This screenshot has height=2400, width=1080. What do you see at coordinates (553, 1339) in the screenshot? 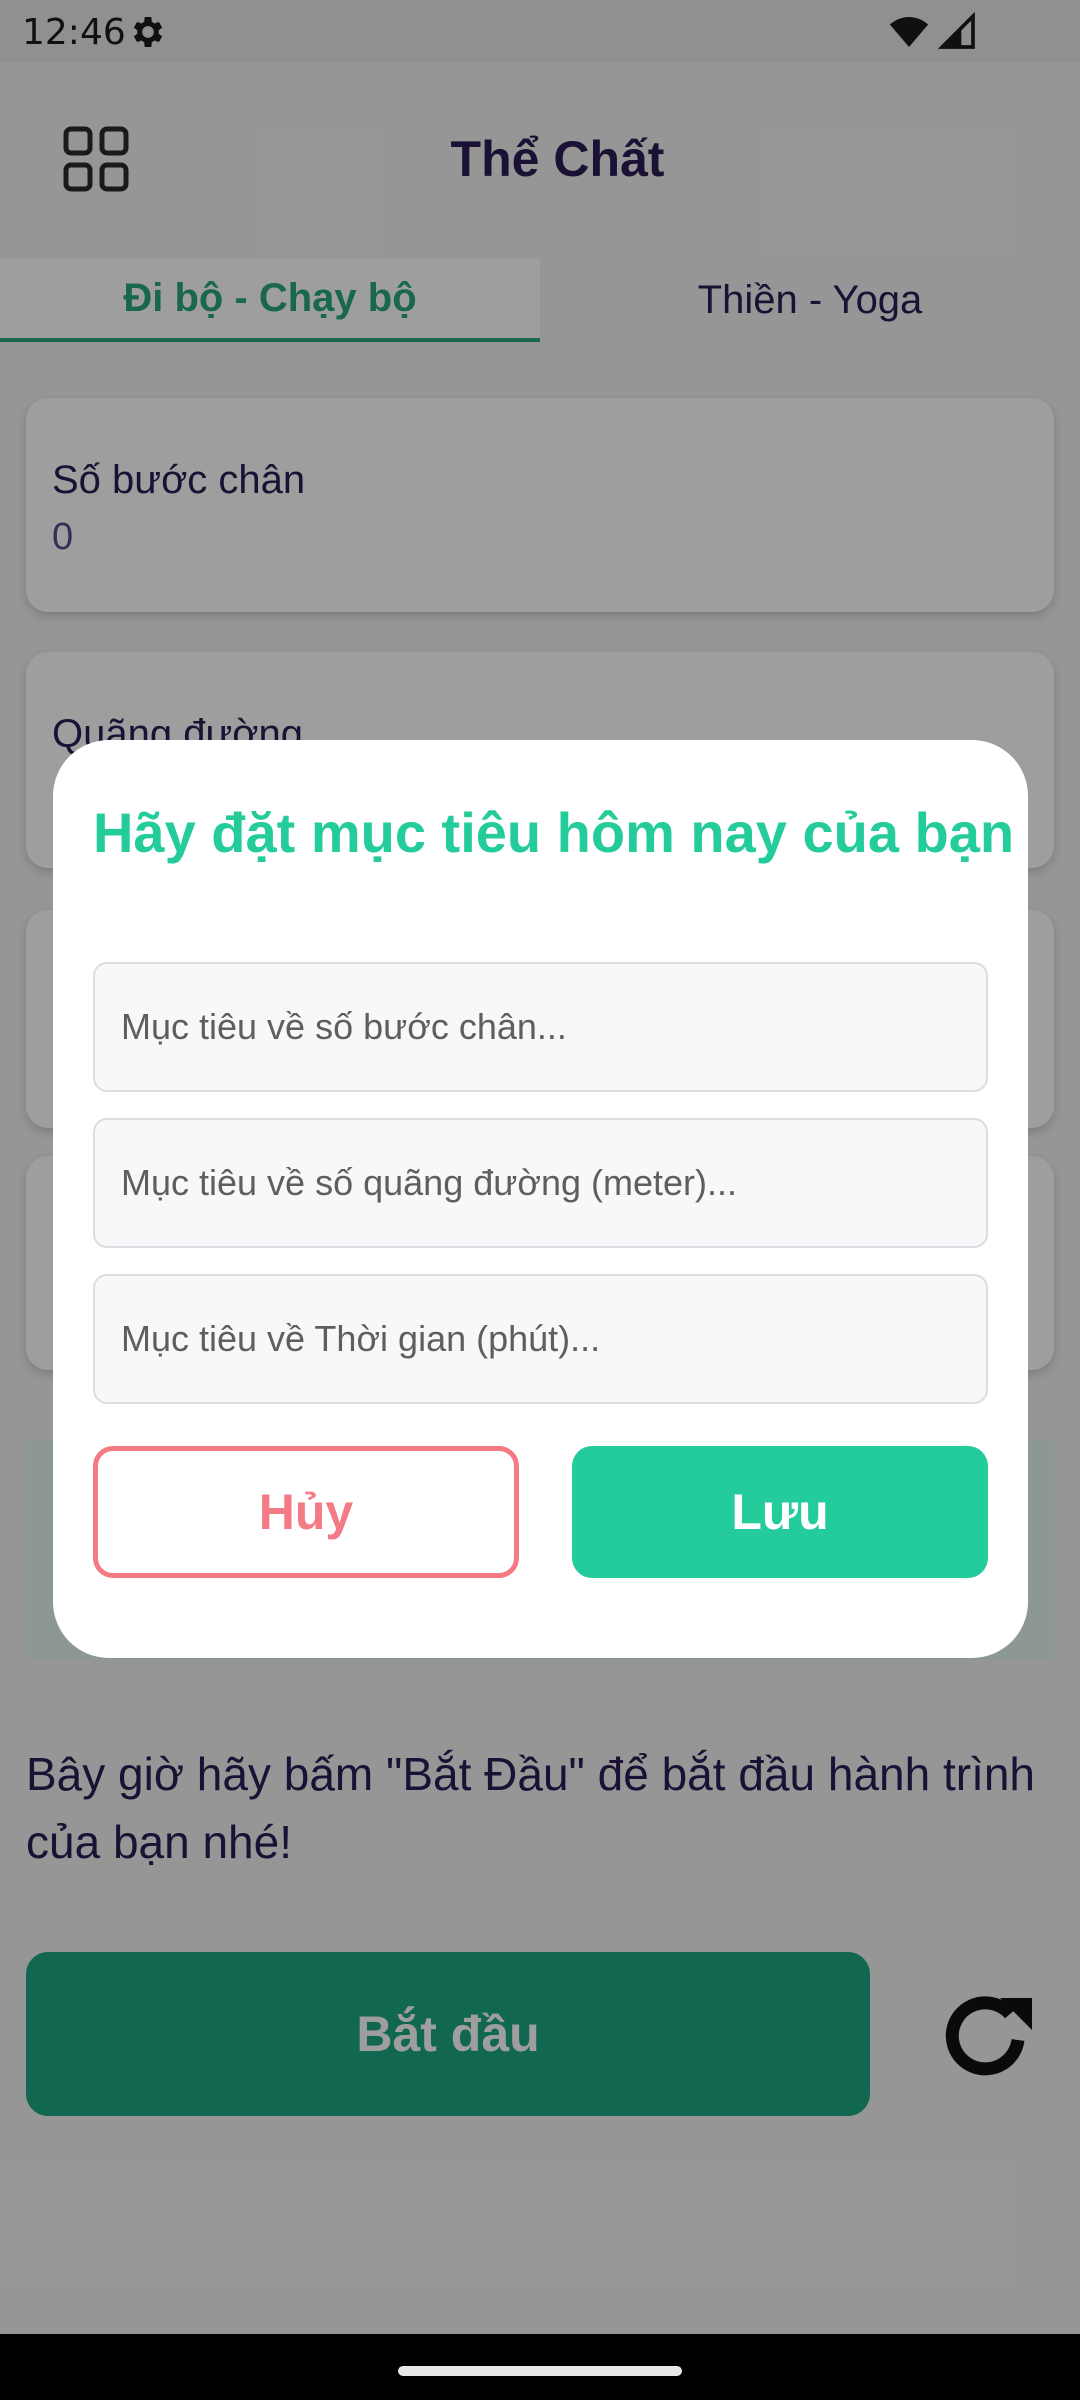
I see `time-goal-input` at bounding box center [553, 1339].